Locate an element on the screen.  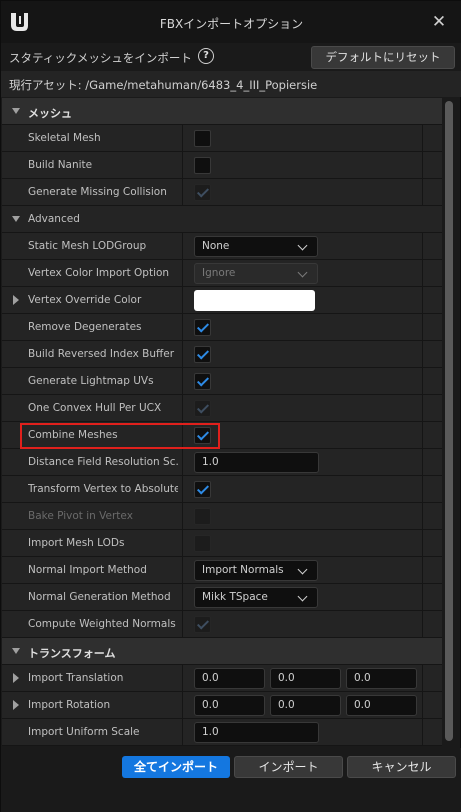
property-label: Import Translation is located at coordinates (76, 678).